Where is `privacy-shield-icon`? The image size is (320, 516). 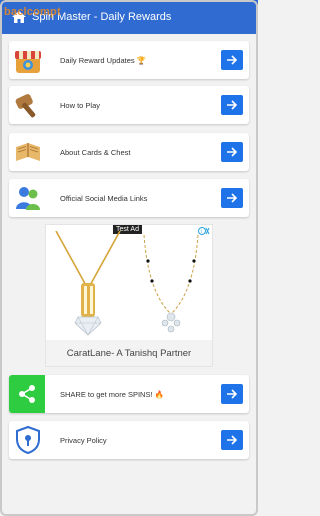 privacy-shield-icon is located at coordinates (28, 440).